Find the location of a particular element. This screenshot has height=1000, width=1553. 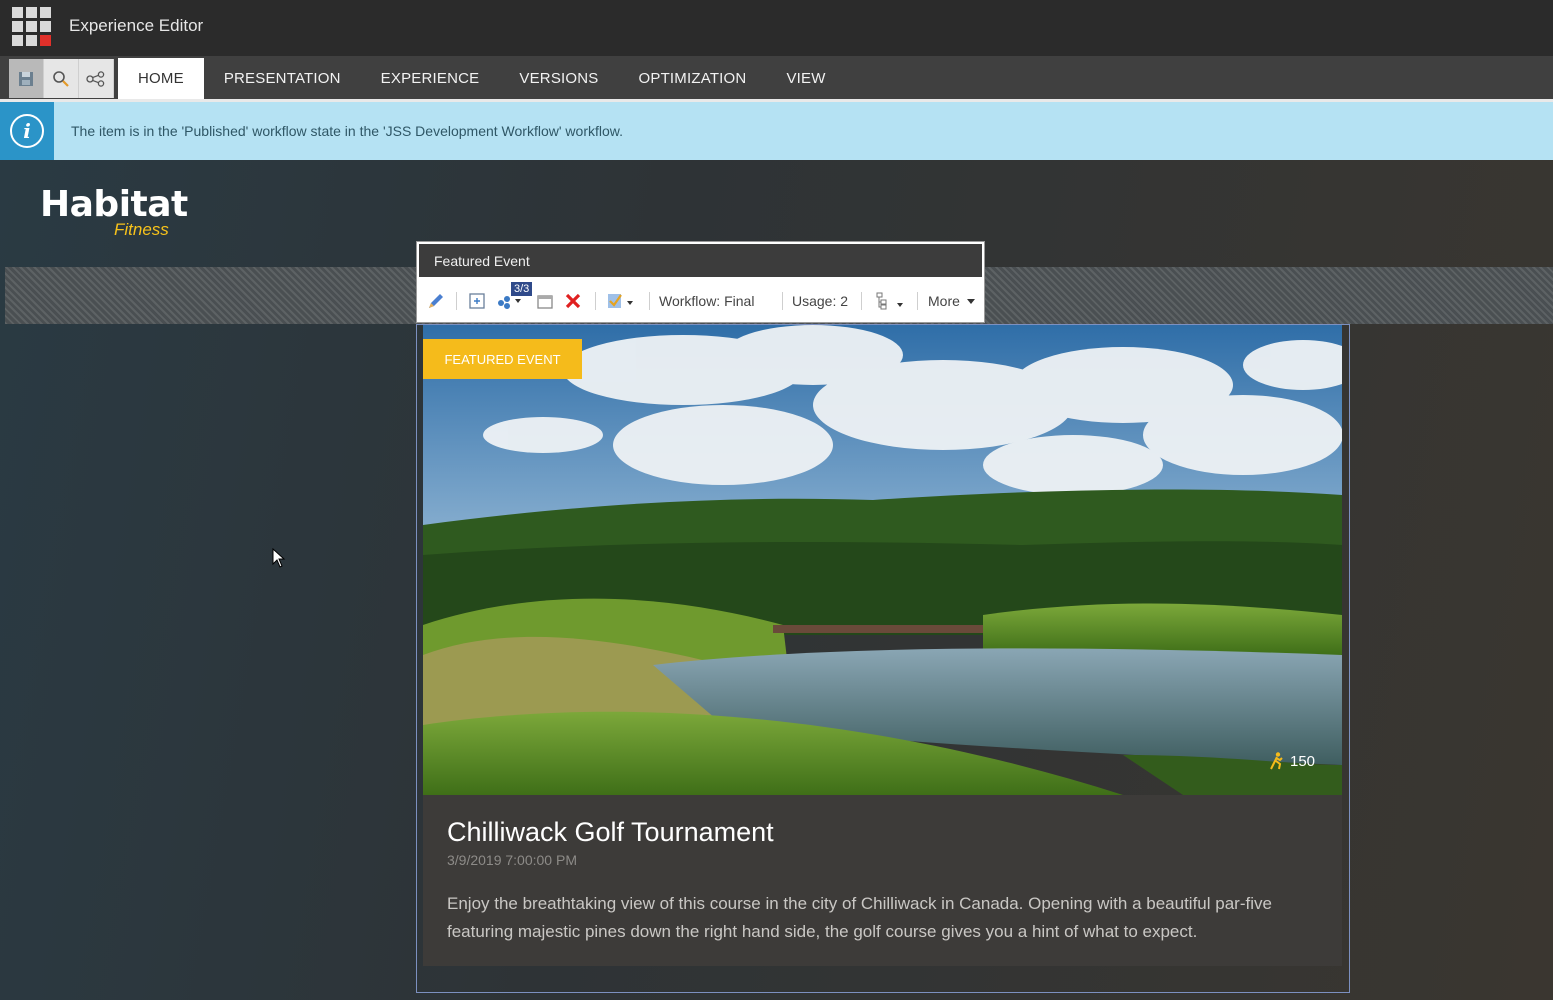

share-button is located at coordinates (96, 78).